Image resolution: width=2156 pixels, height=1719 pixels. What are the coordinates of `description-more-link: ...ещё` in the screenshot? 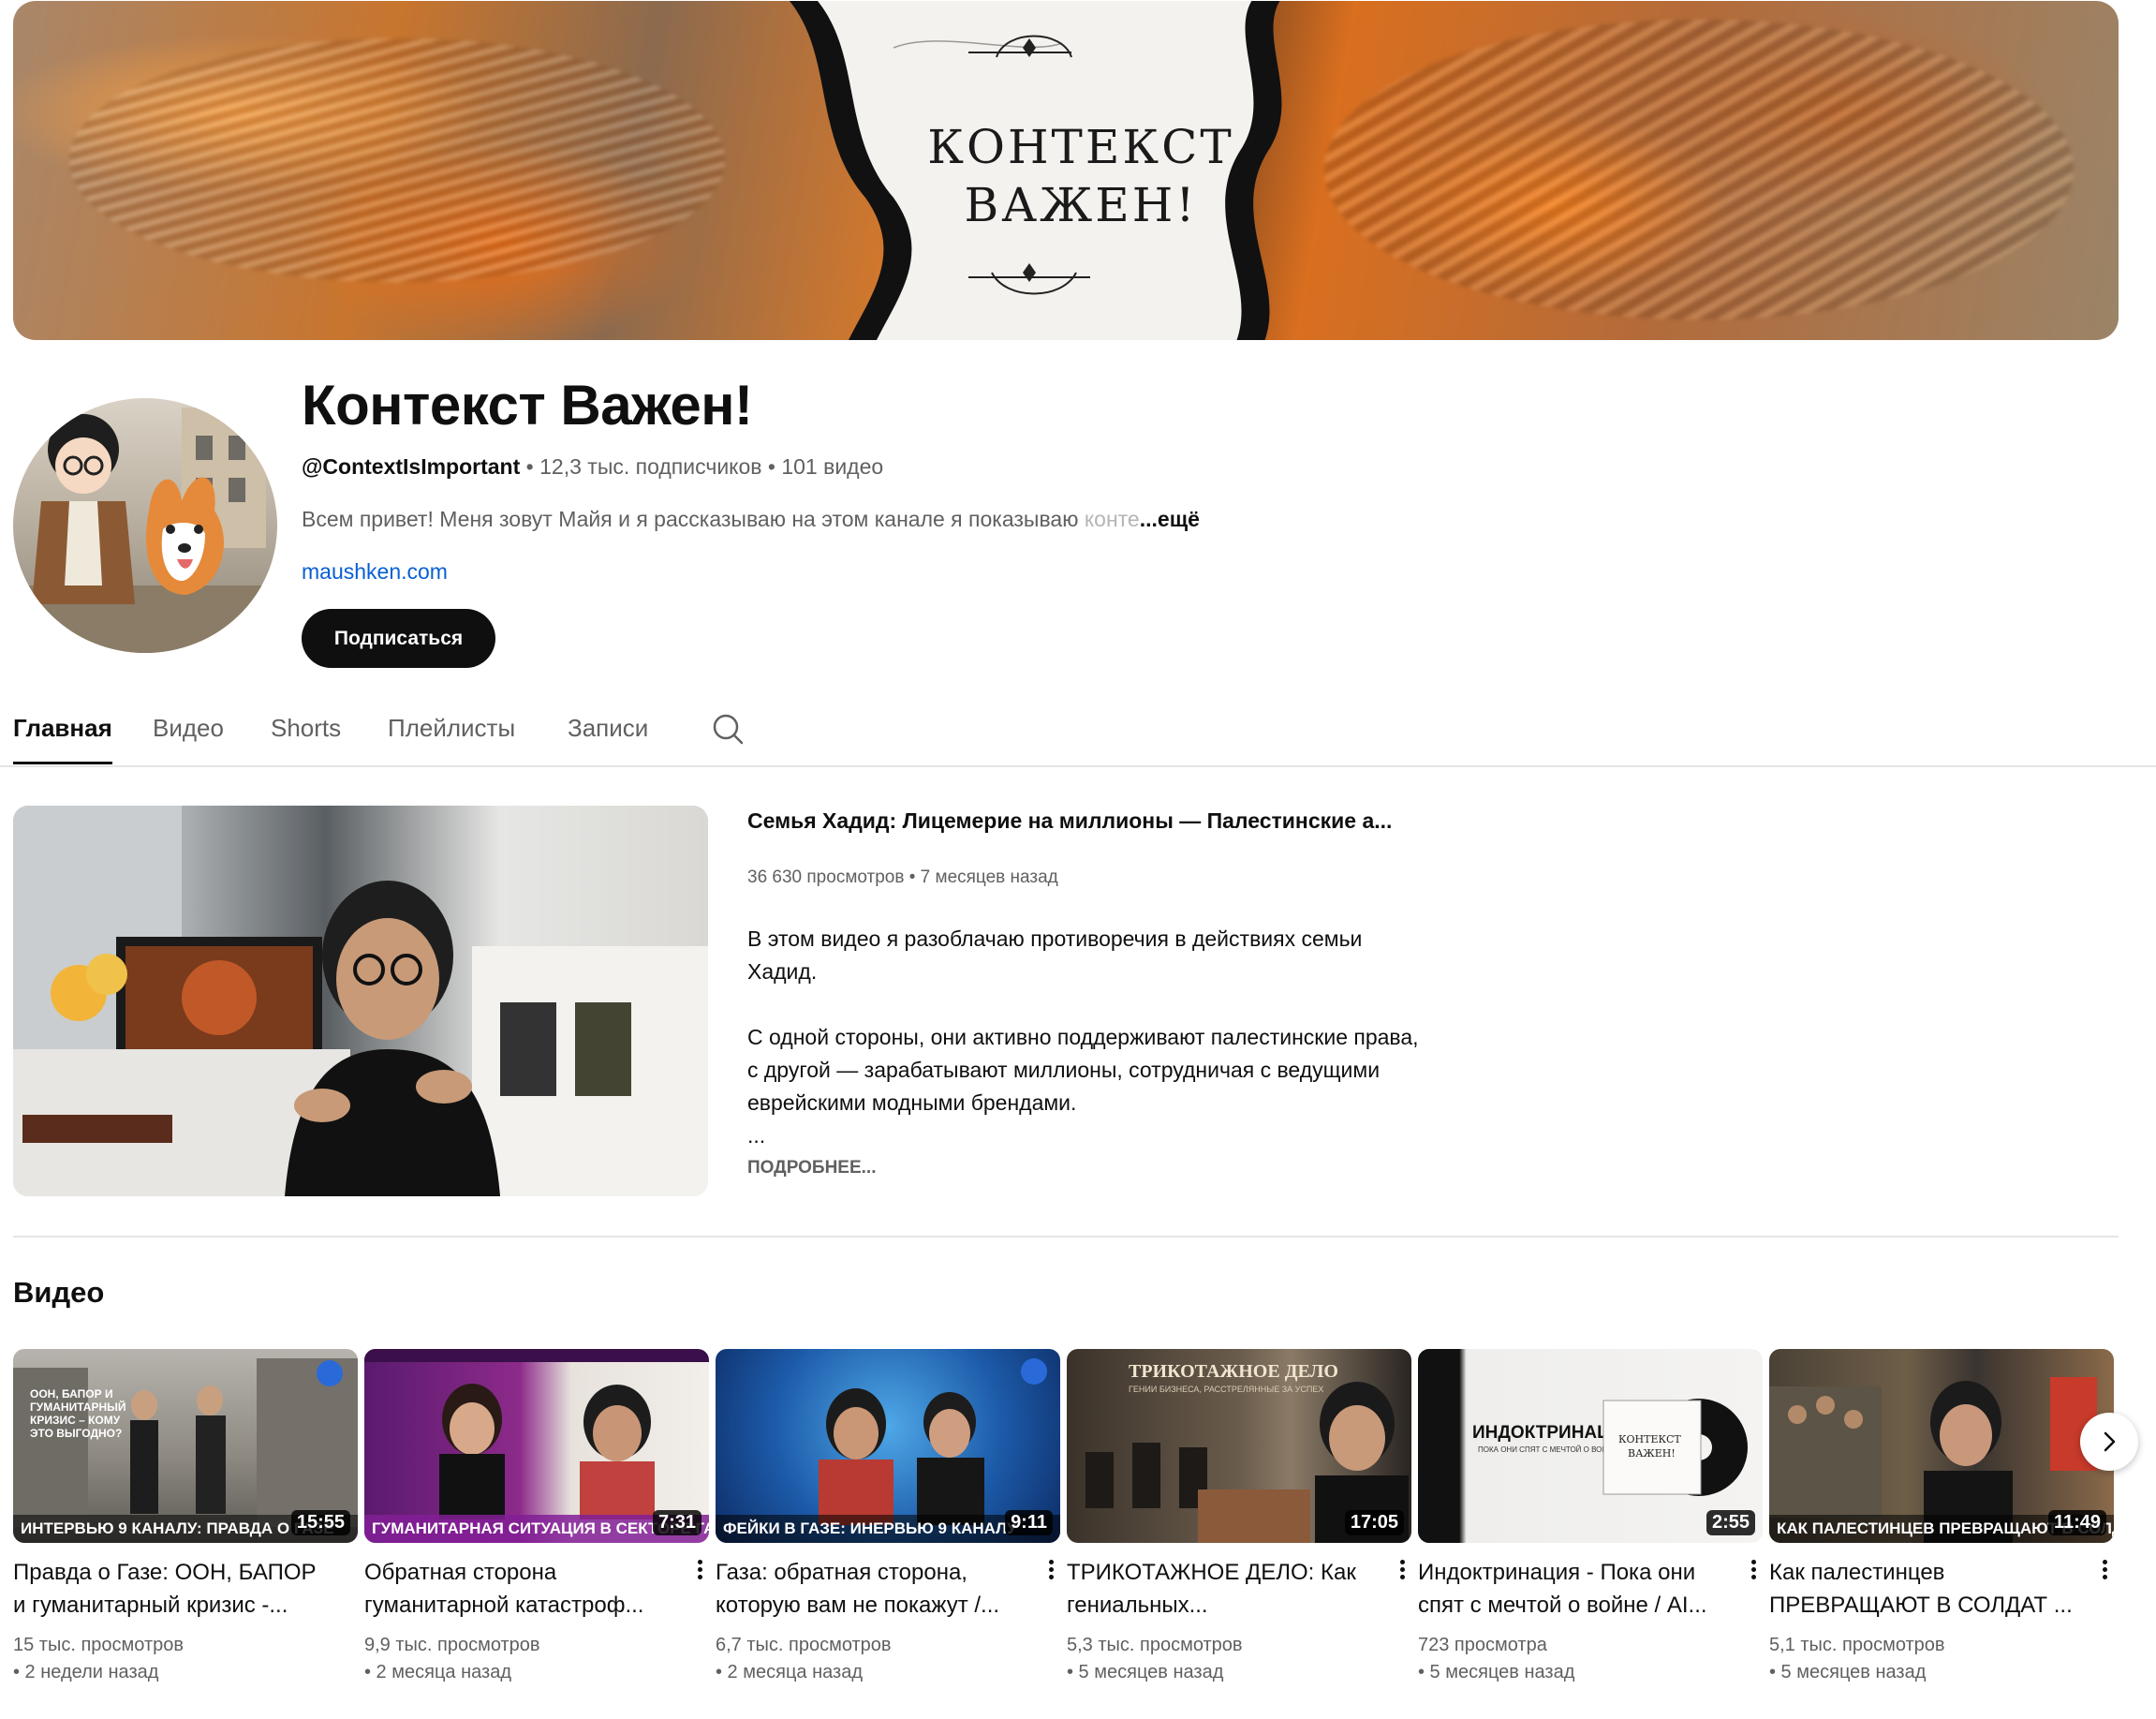 It's located at (1170, 519).